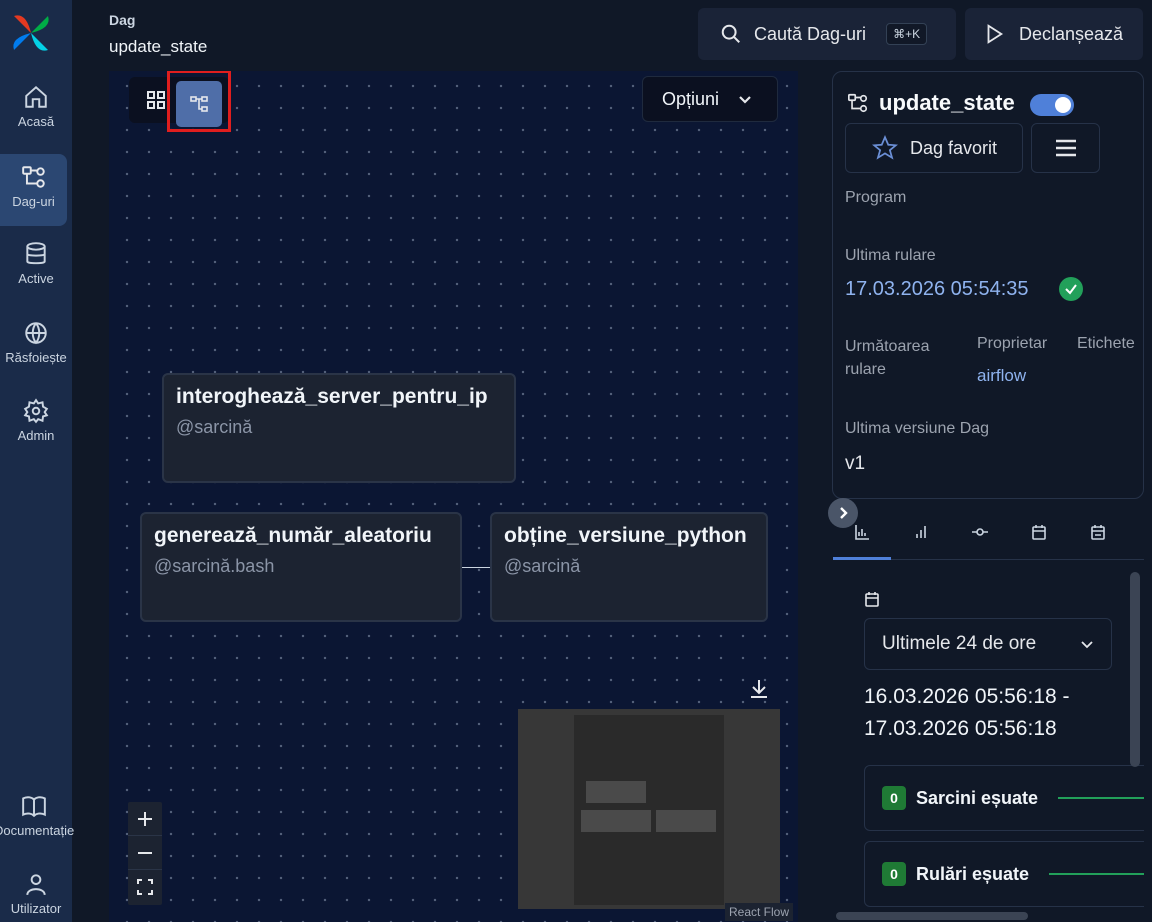  Describe the element at coordinates (1098, 532) in the screenshot. I see `calendar-range-icon` at that location.